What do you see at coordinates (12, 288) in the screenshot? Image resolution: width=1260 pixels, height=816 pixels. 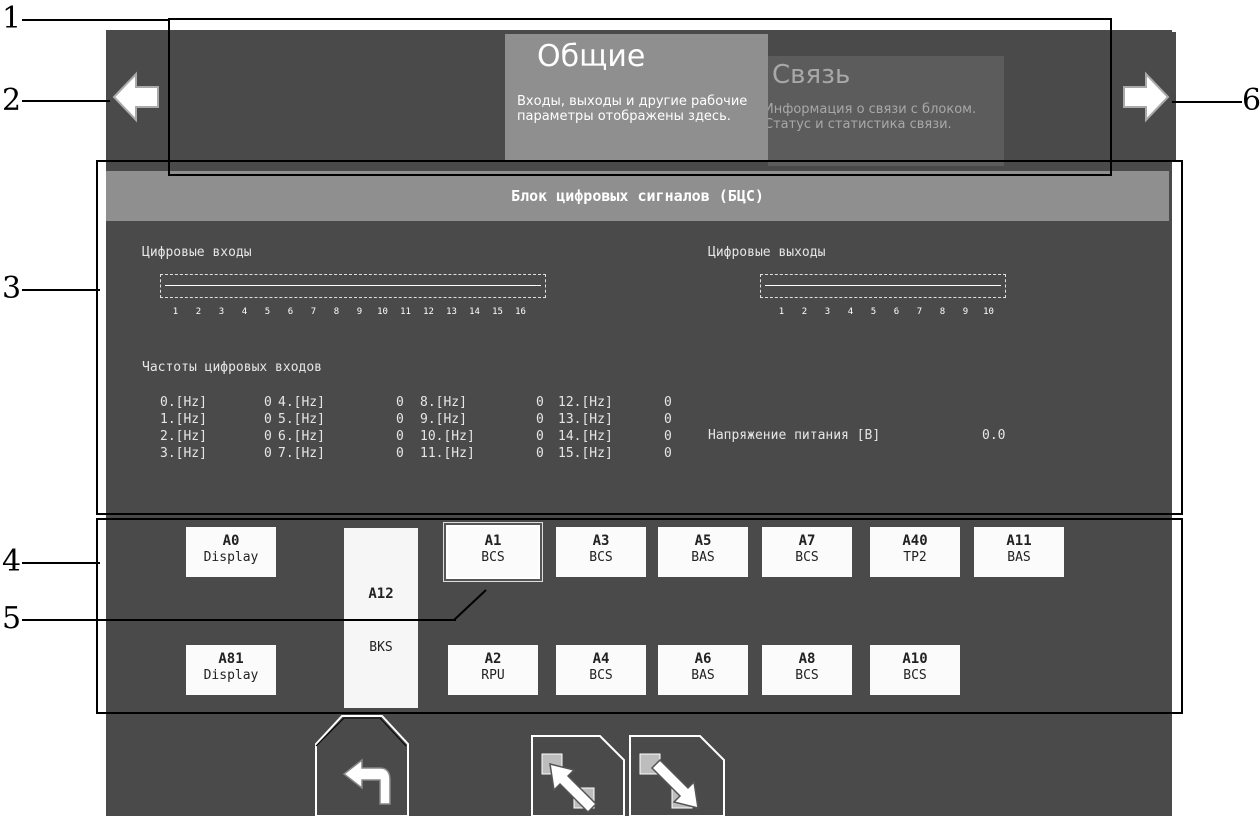 I see `callout-3: 3` at bounding box center [12, 288].